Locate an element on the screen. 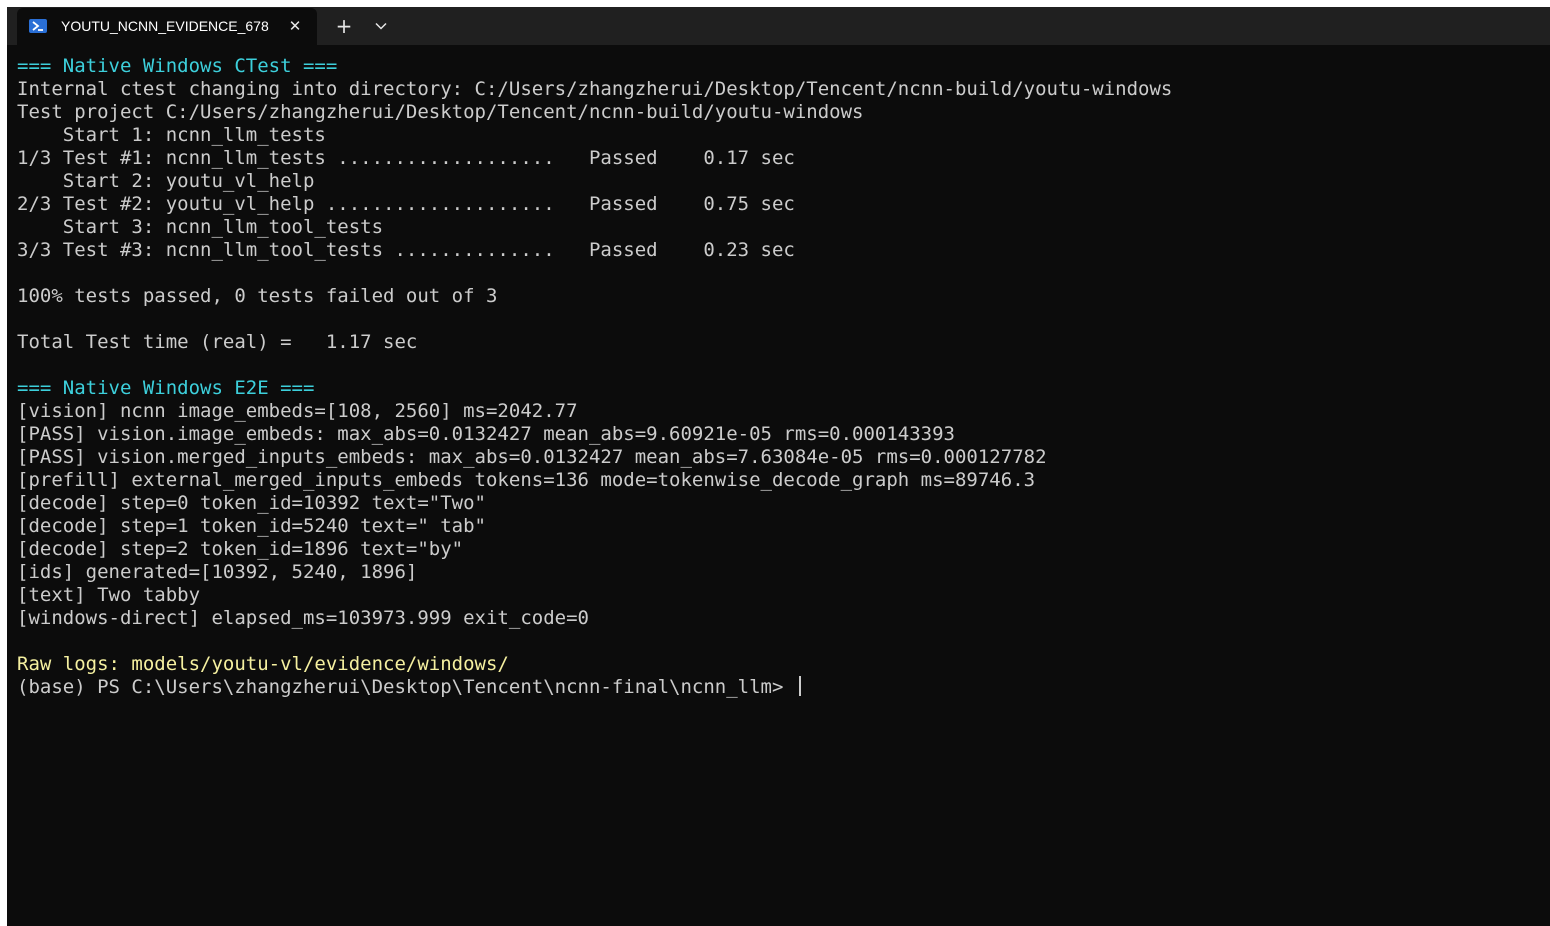  tab-active: YOUTU_NCNN_EVIDENCE_678 ✕ is located at coordinates (167, 26).